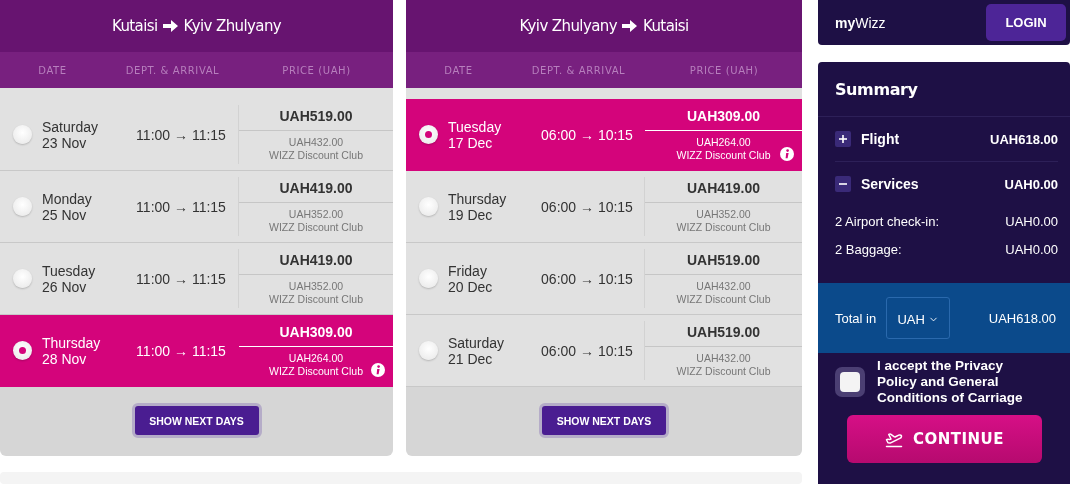  I want to click on summary-section-label: Flight, so click(881, 139).